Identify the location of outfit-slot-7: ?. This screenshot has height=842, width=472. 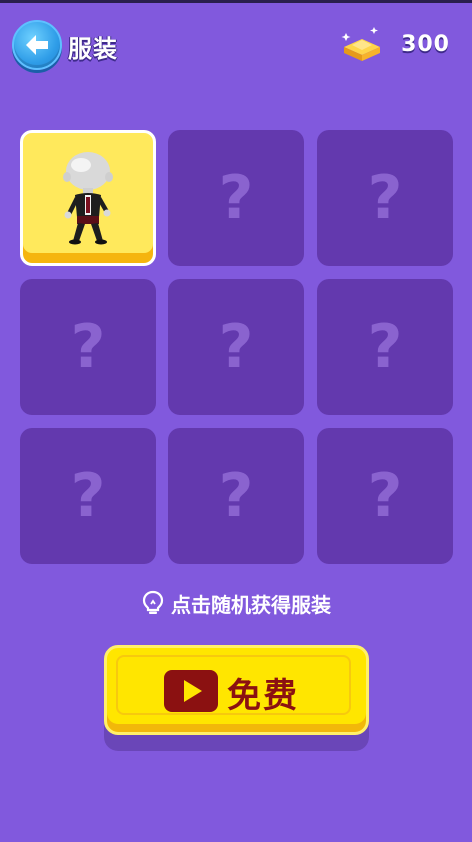
(88, 496).